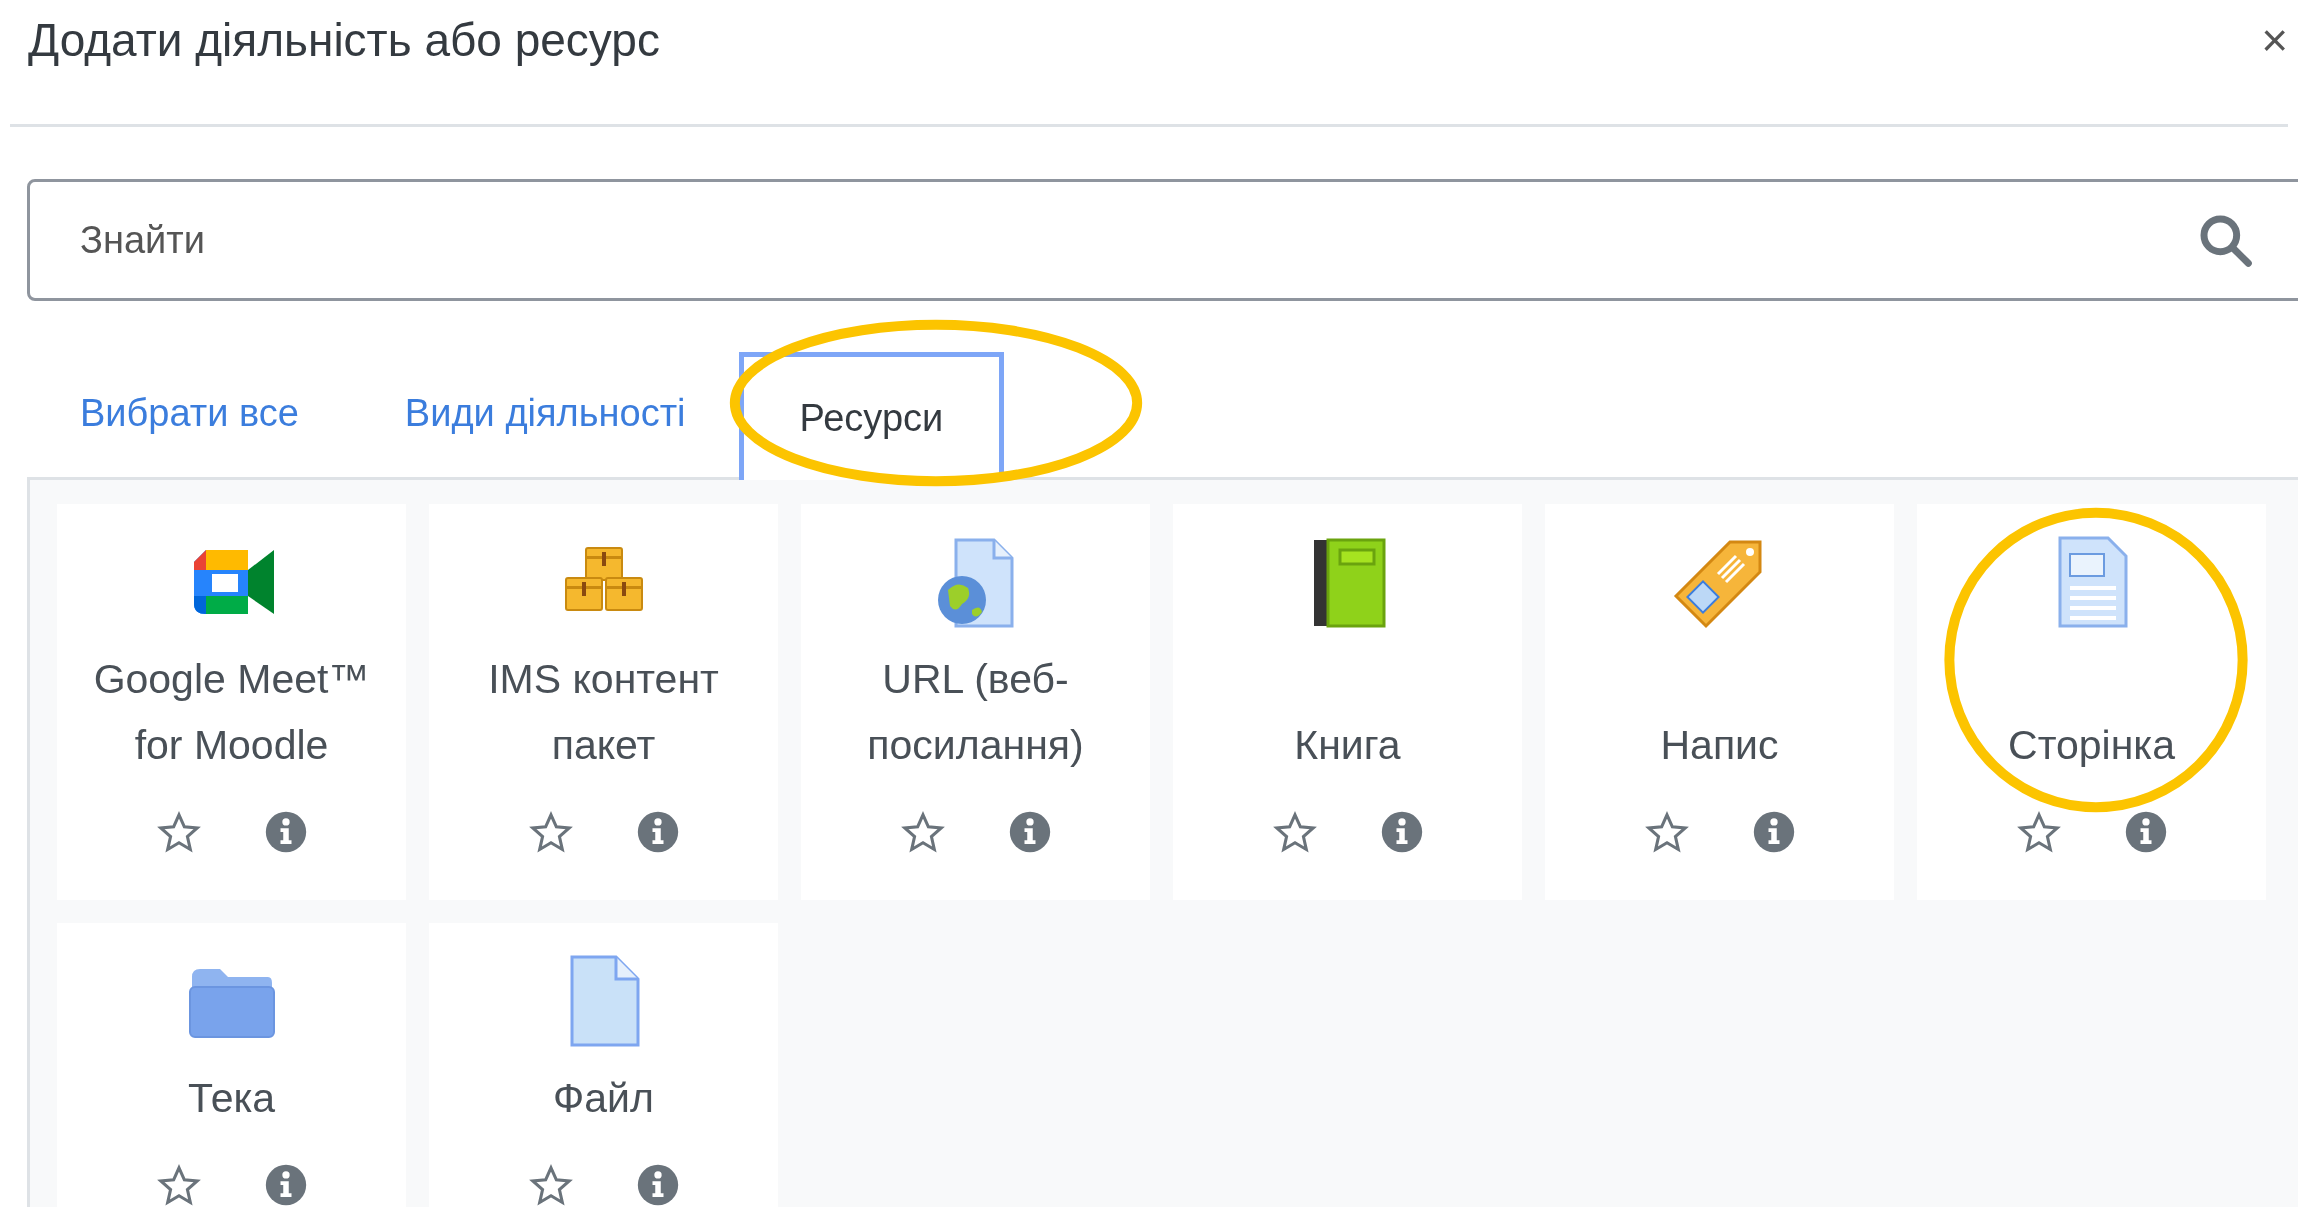 The height and width of the screenshot is (1207, 2298). Describe the element at coordinates (2091, 745) in the screenshot. I see `activity-label: Сторінка` at that location.